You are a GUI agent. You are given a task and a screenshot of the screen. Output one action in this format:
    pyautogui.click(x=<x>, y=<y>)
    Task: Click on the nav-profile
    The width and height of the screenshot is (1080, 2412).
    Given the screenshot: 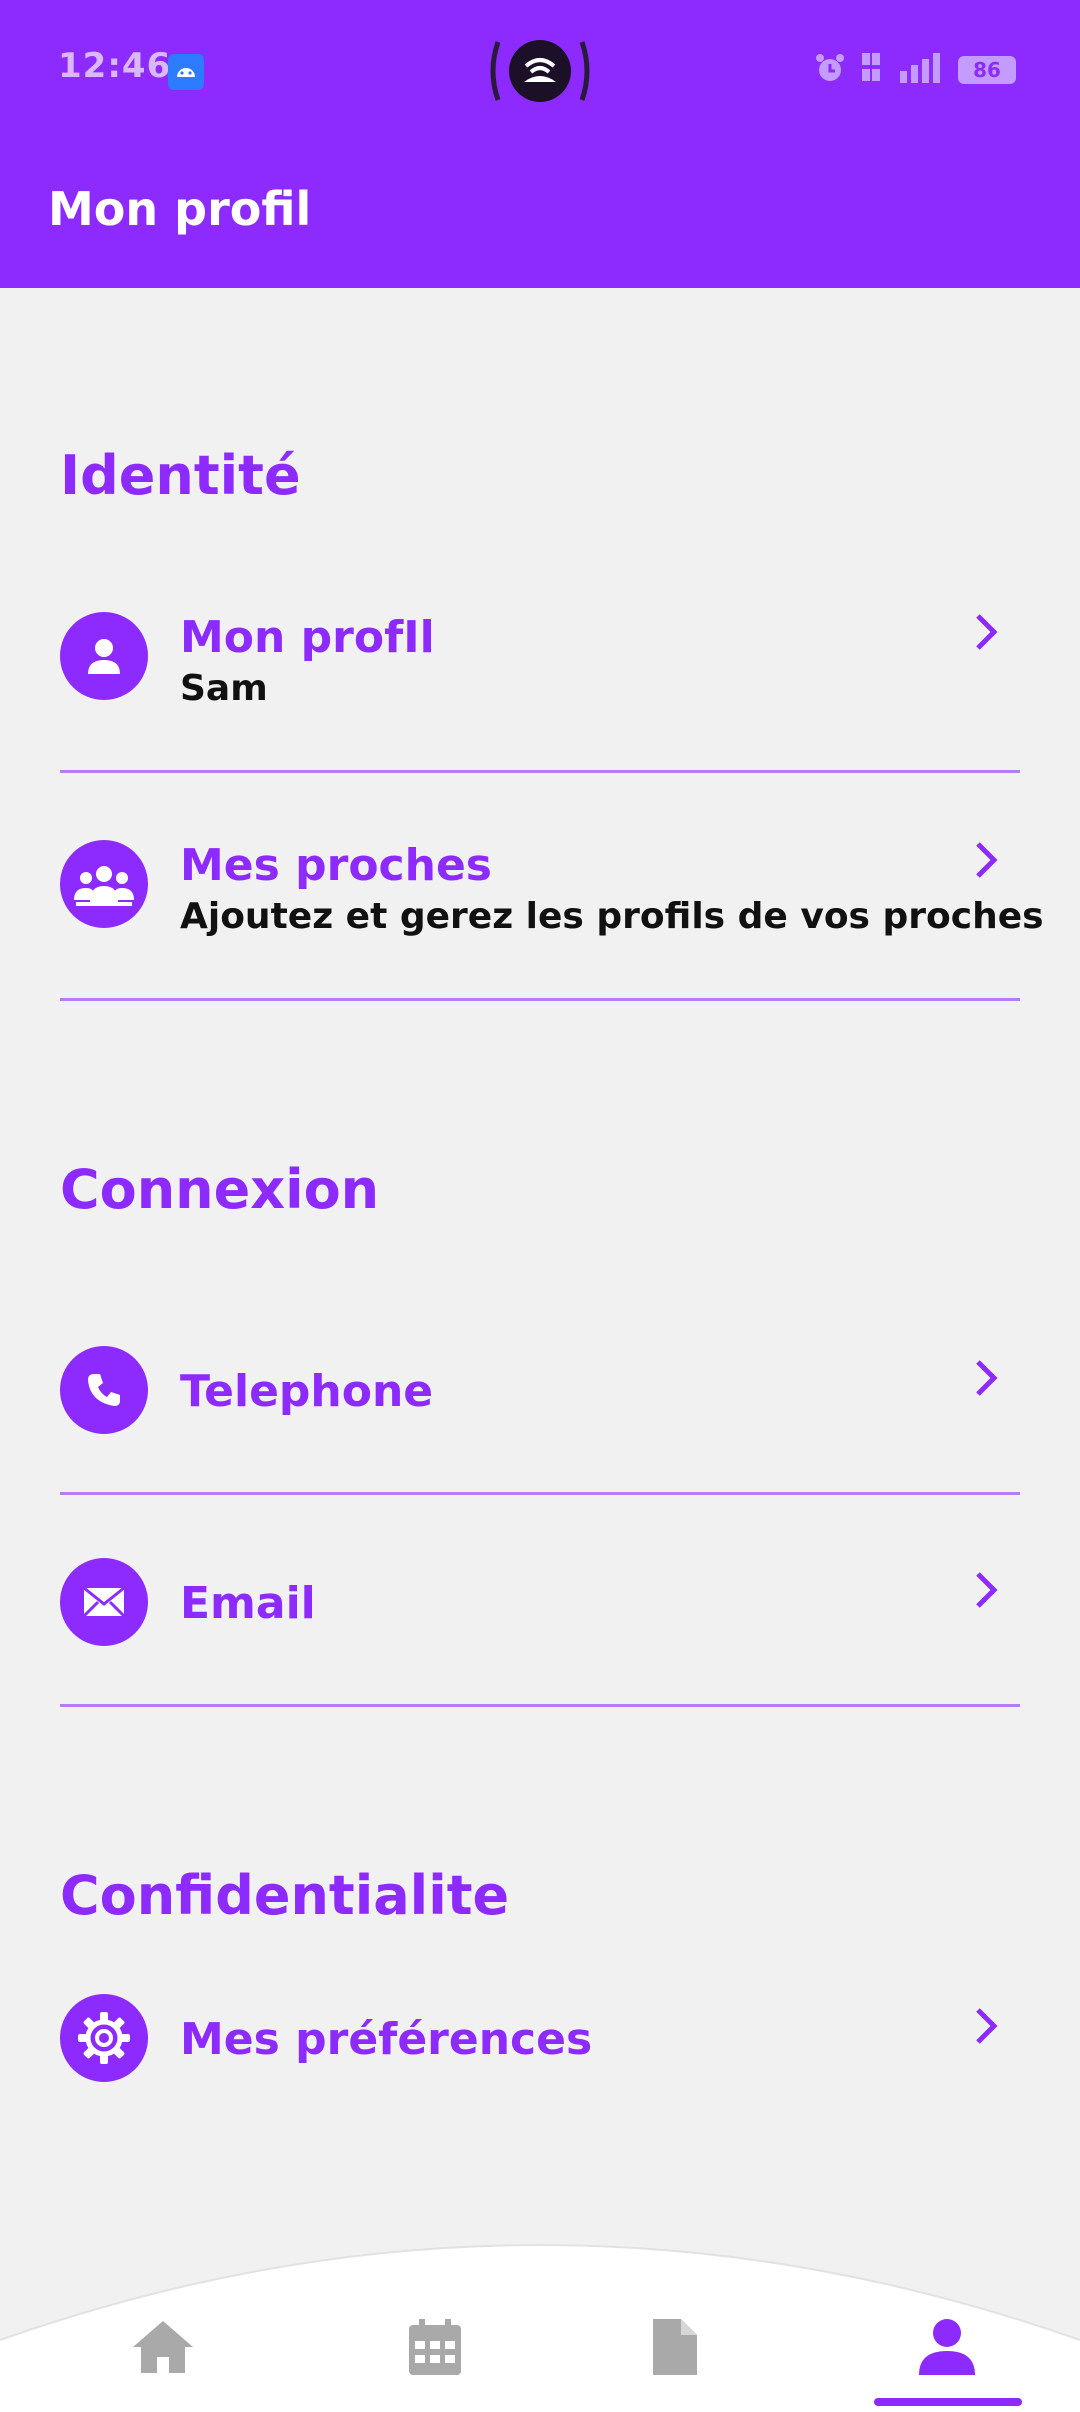 What is the action you would take?
    pyautogui.click(x=947, y=2347)
    